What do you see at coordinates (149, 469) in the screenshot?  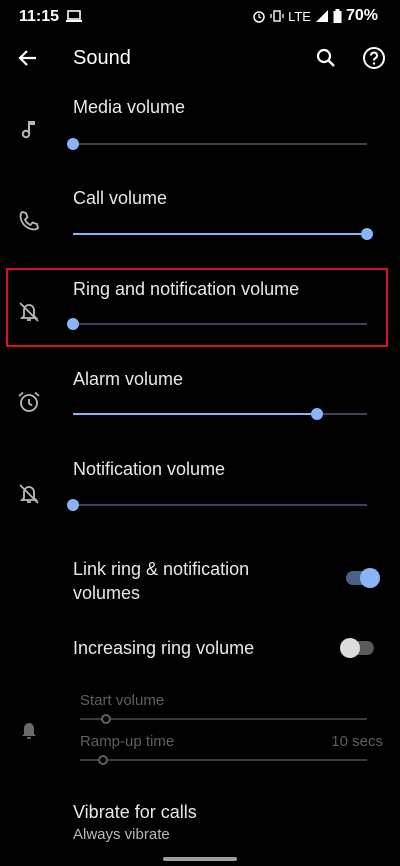 I see `notification-volume-label: Notification volume` at bounding box center [149, 469].